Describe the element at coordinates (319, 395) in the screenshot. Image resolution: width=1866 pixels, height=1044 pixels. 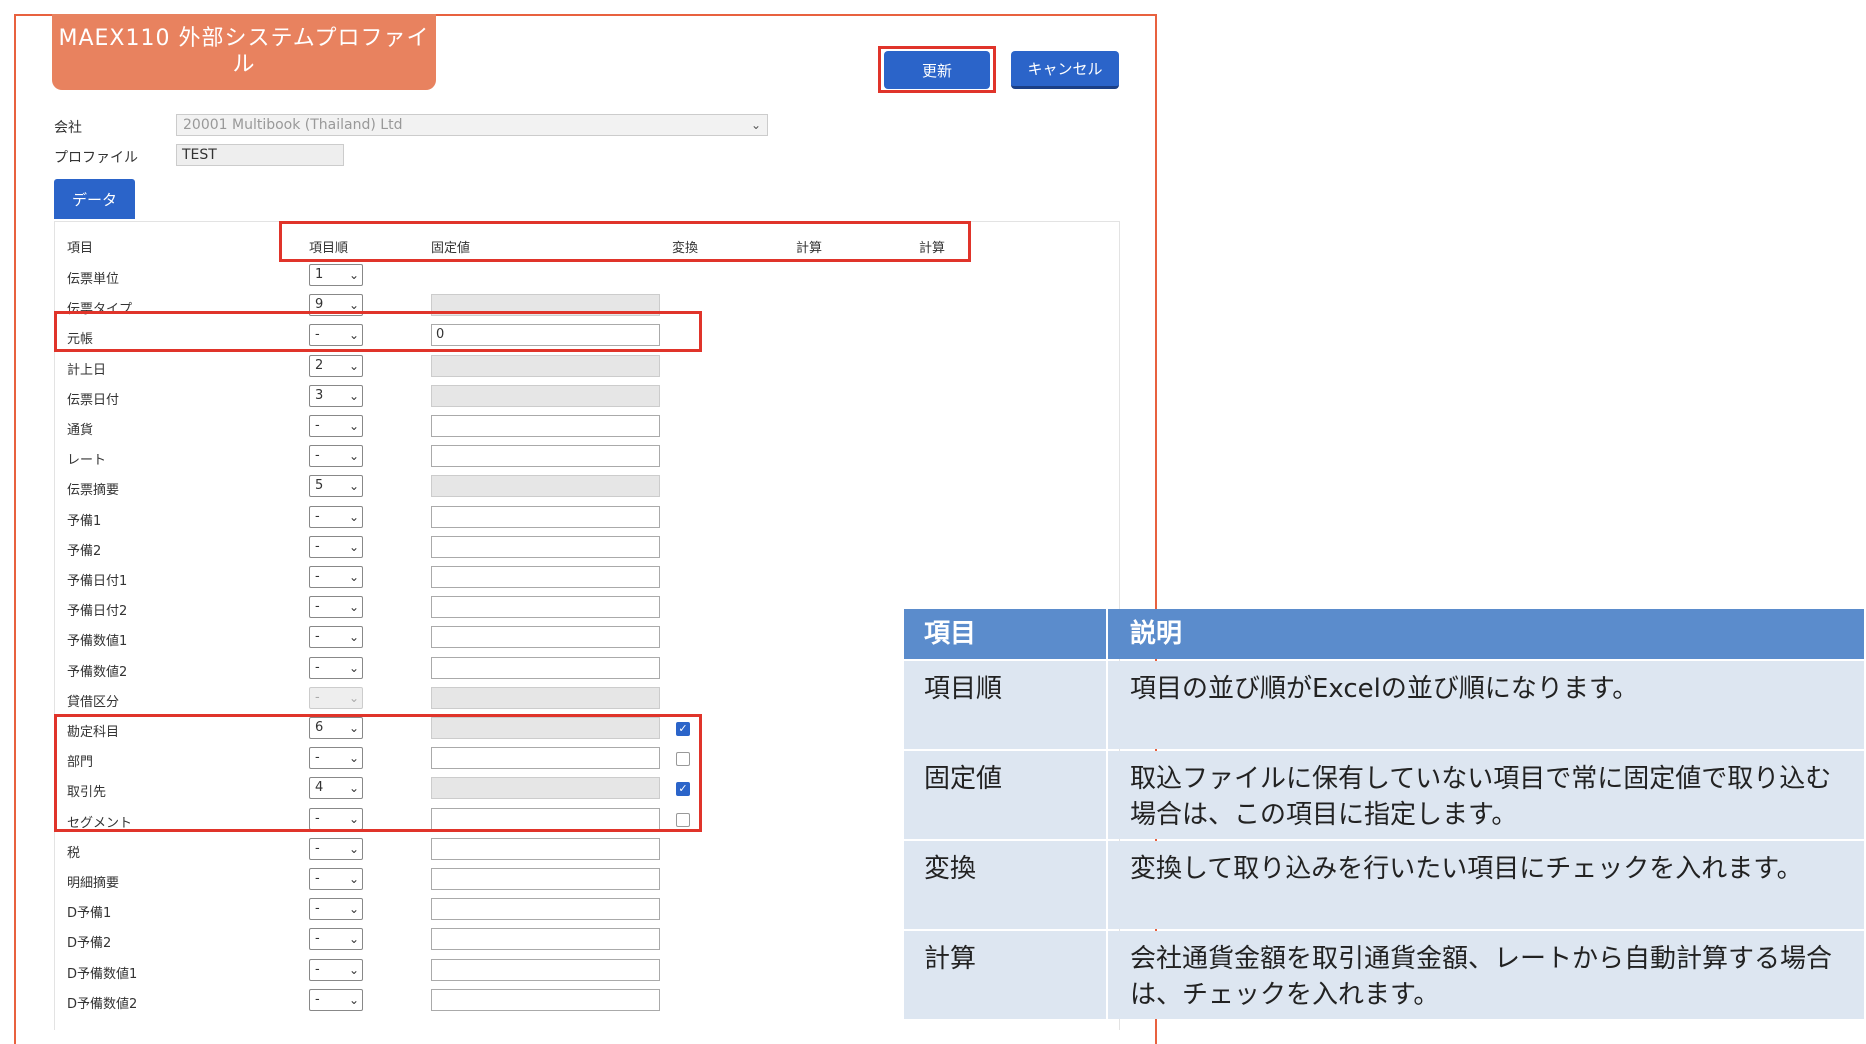
I see `order-value: 3` at that location.